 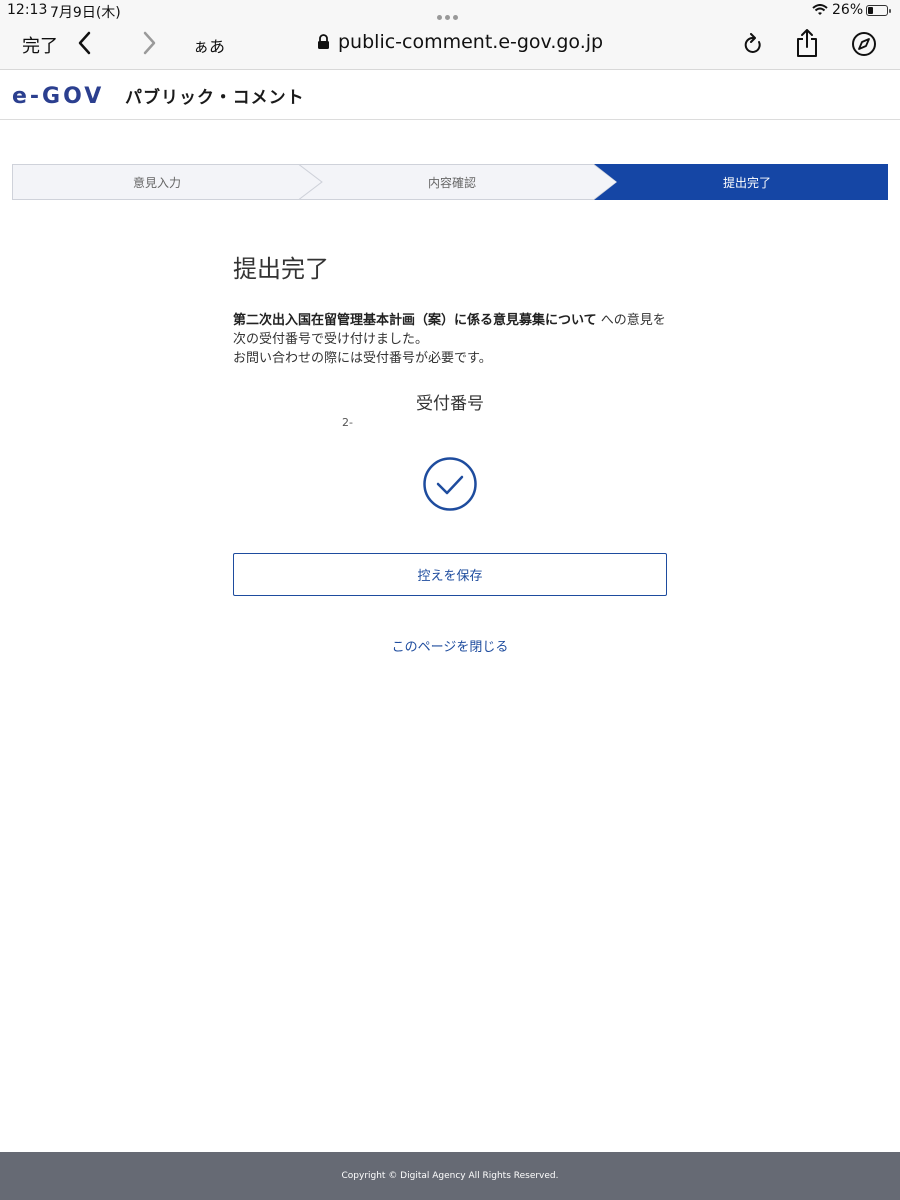 What do you see at coordinates (362, 358) in the screenshot?
I see `message-note: お問い合わせの際には受付番号が必要です。` at bounding box center [362, 358].